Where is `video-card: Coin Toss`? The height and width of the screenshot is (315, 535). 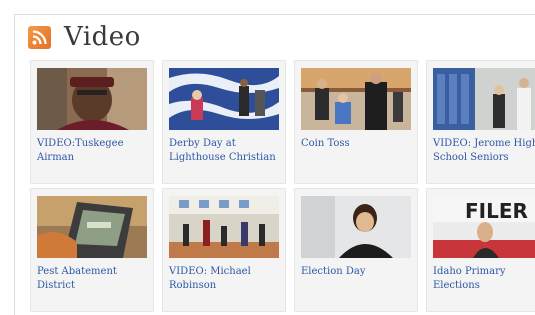 video-card: Coin Toss is located at coordinates (356, 122).